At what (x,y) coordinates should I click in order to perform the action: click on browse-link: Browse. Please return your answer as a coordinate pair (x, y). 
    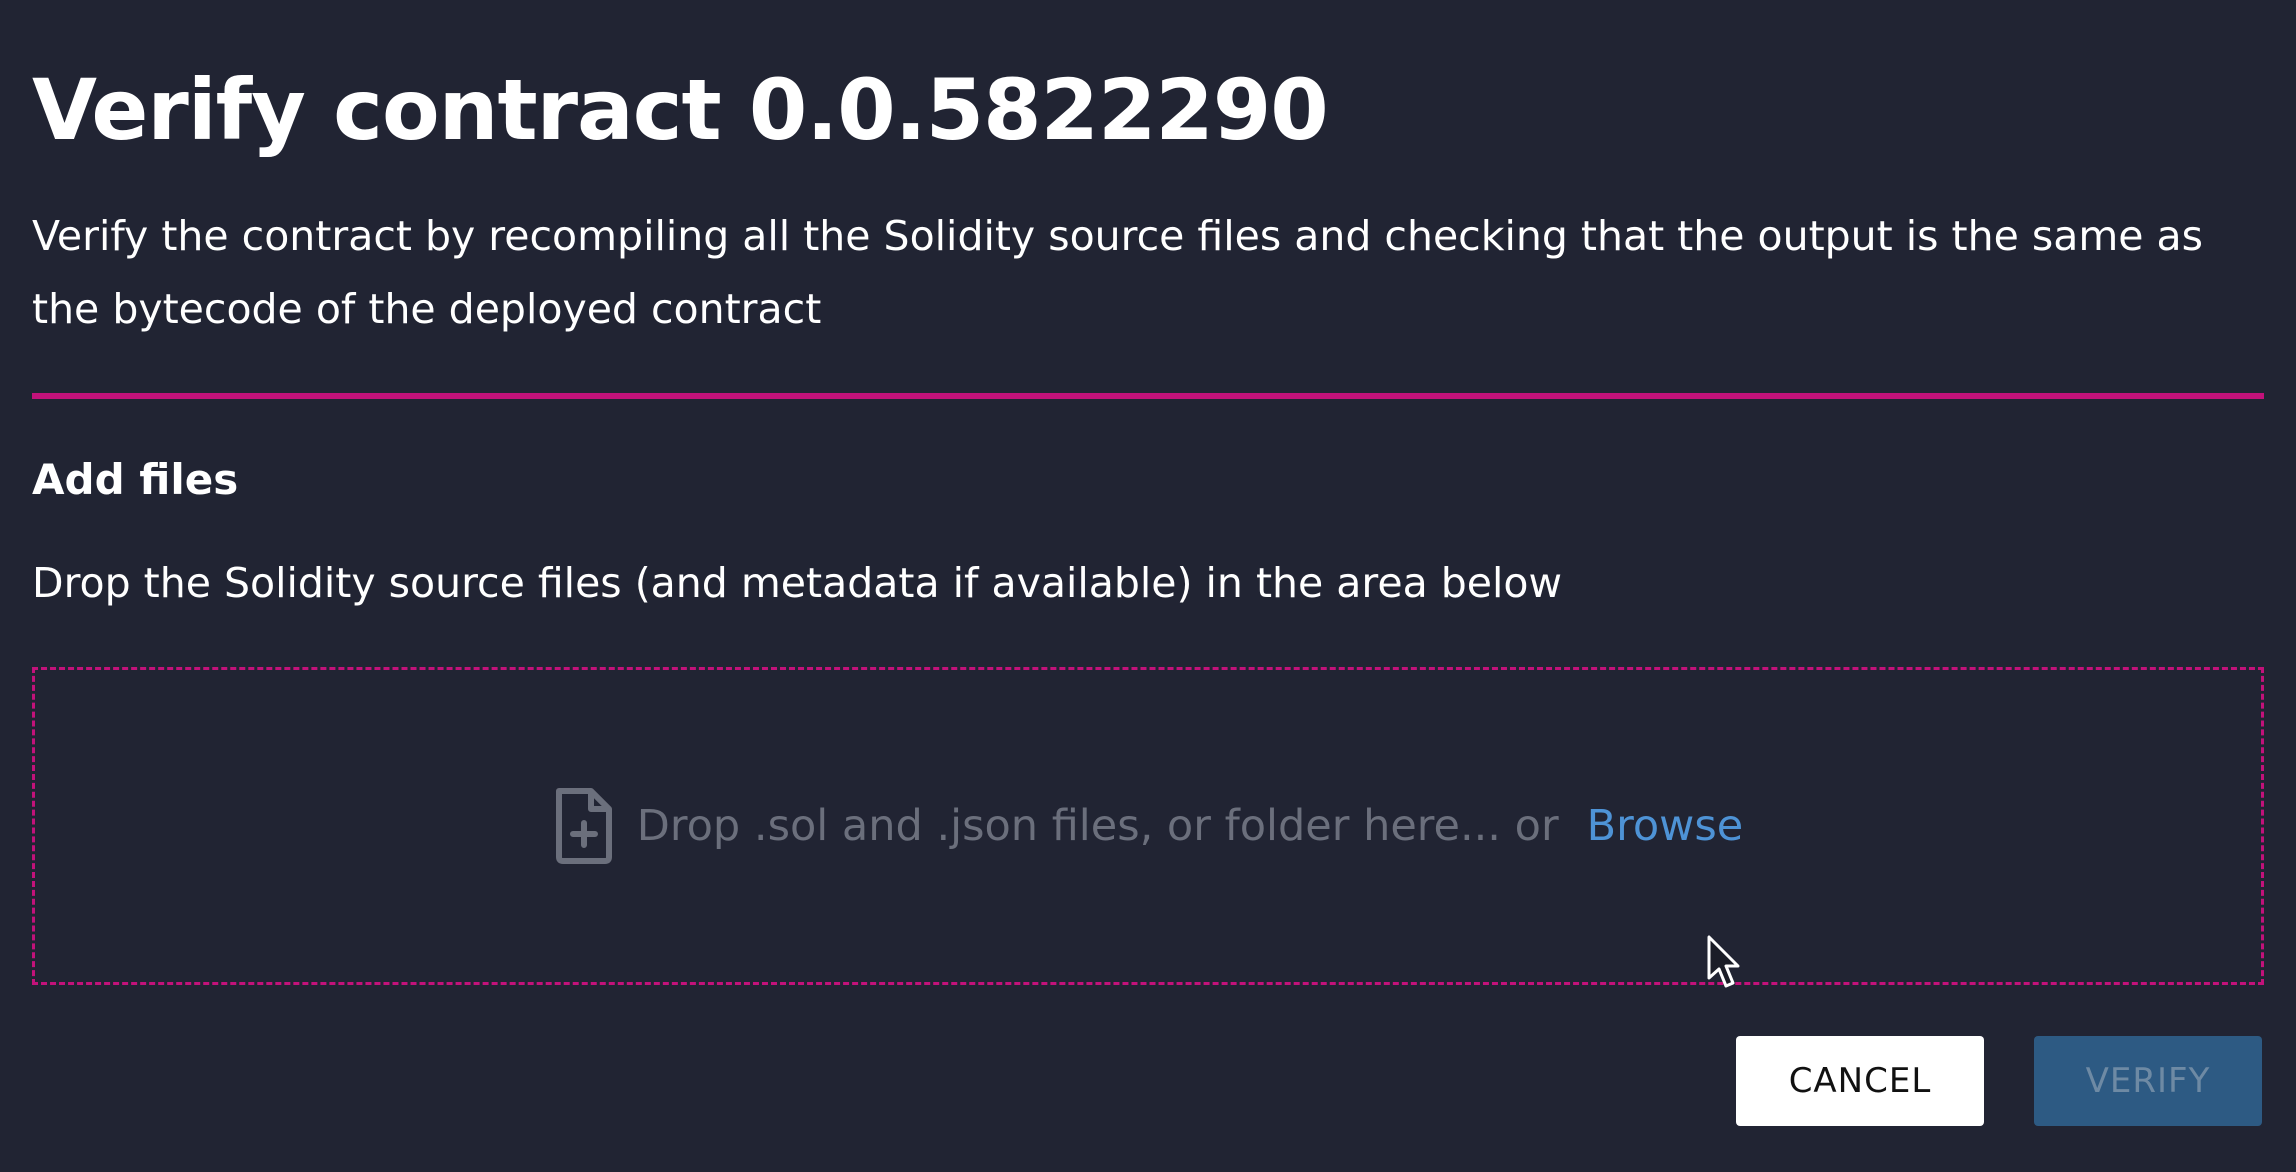
    Looking at the image, I should click on (1665, 826).